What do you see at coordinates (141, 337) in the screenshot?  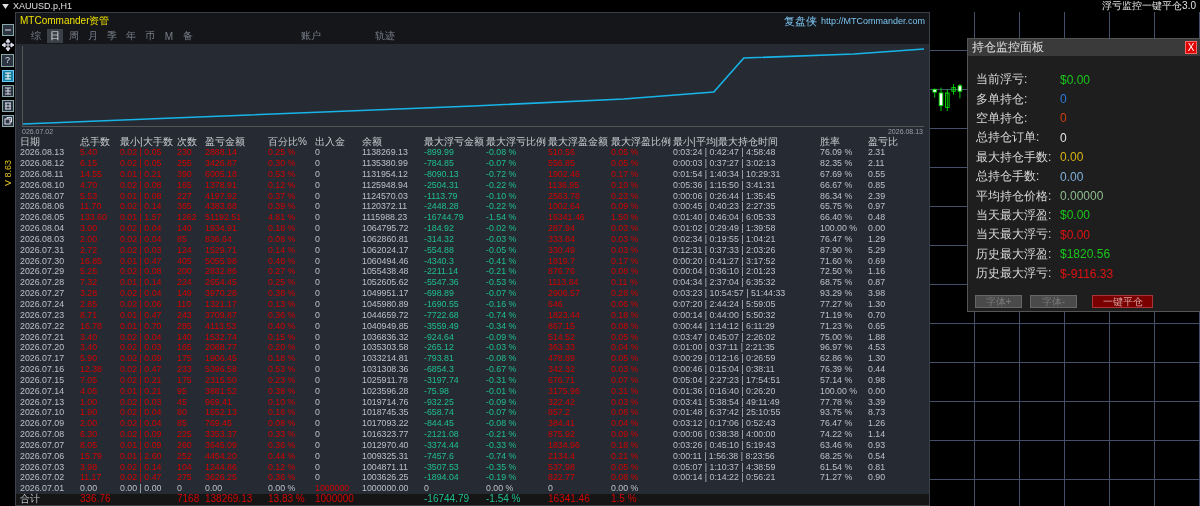 I see `table-cell-text: 0.02 | 0.04` at bounding box center [141, 337].